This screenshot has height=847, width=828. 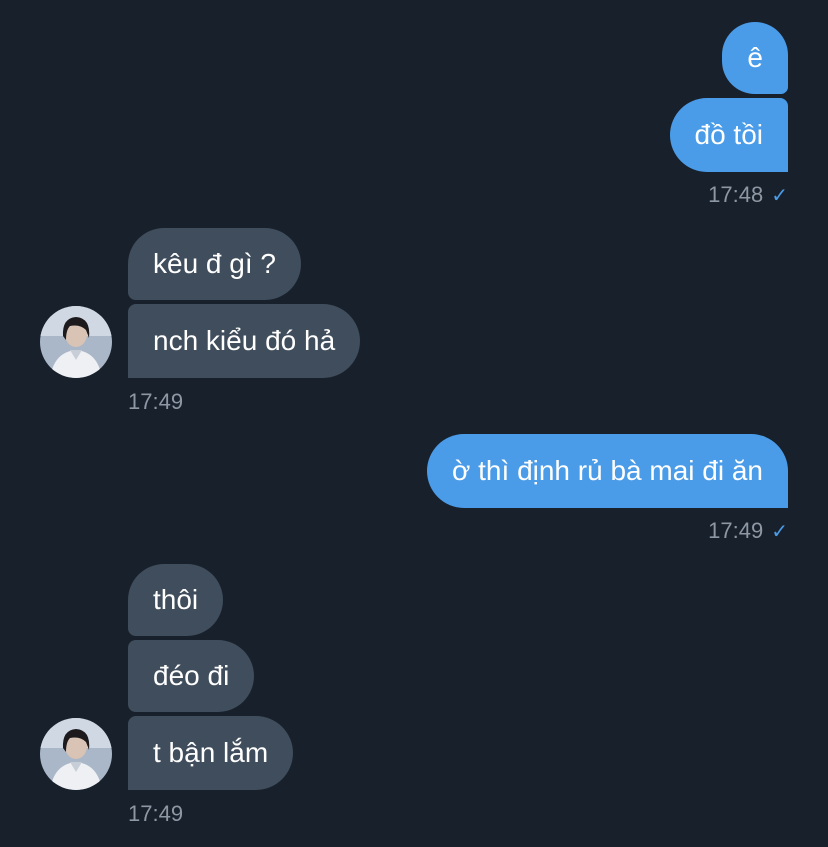 I want to click on message-text: t bận lắm, so click(x=211, y=752).